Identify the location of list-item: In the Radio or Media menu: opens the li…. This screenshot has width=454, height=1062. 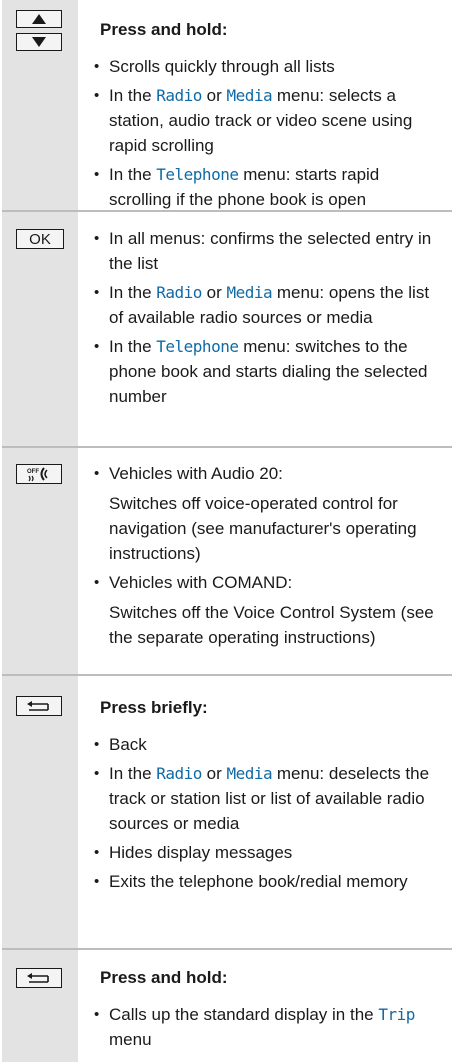
(270, 305).